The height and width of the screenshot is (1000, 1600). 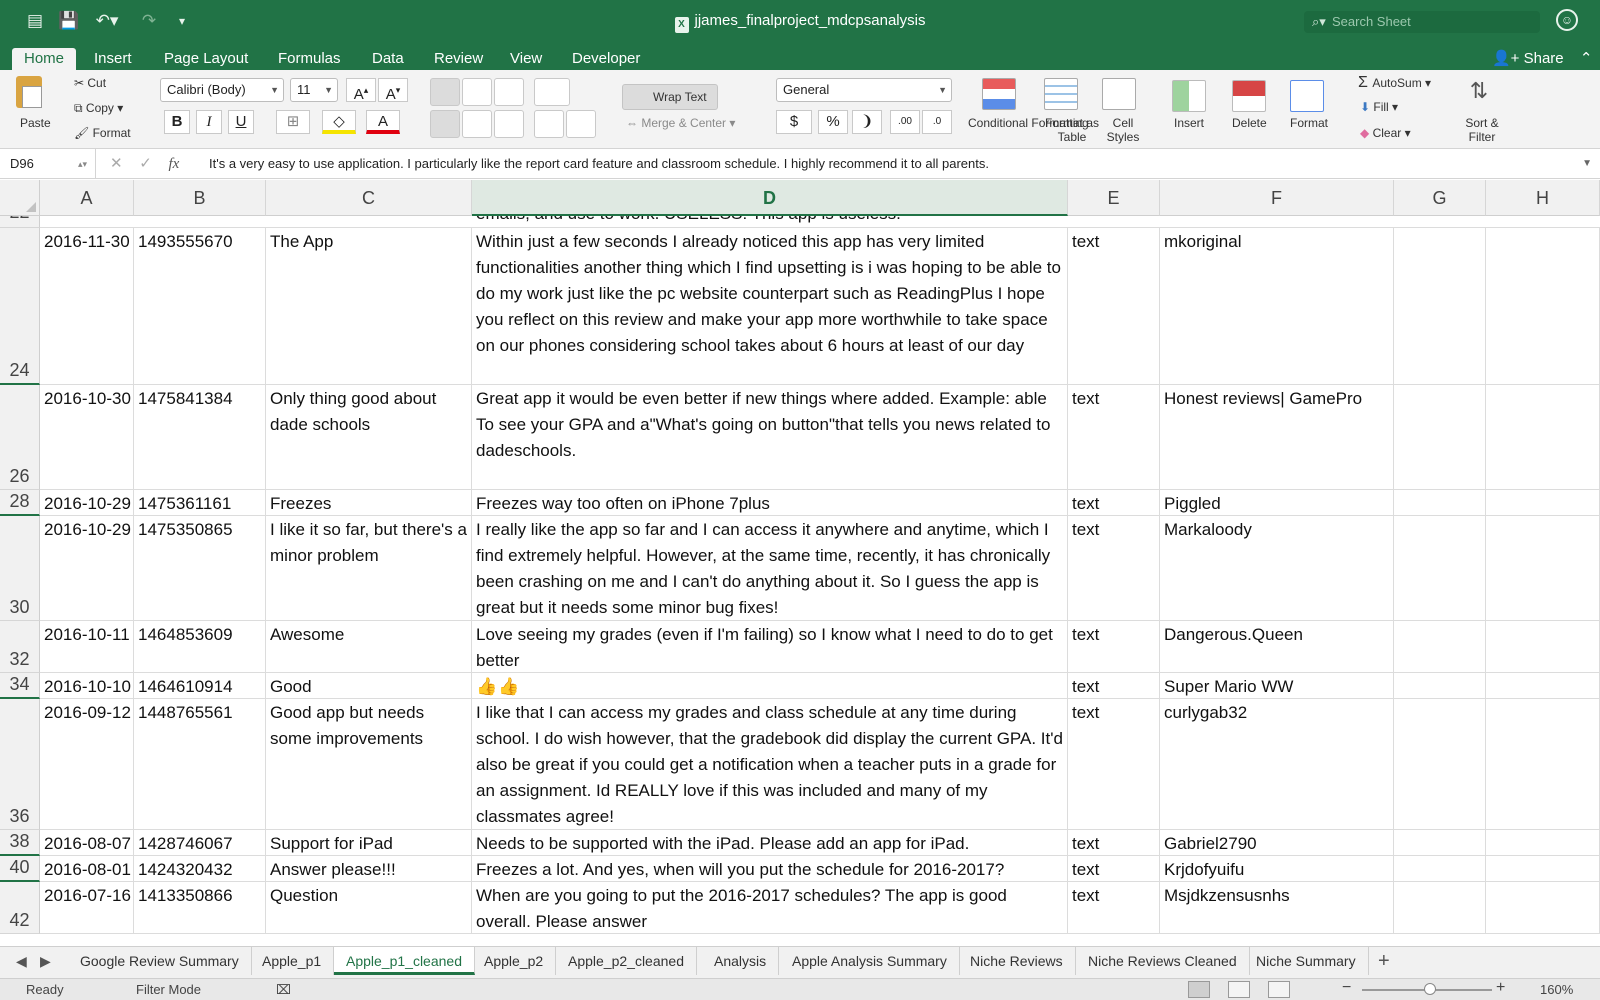 I want to click on customize-toolbar-icon: ▾, so click(x=182, y=21).